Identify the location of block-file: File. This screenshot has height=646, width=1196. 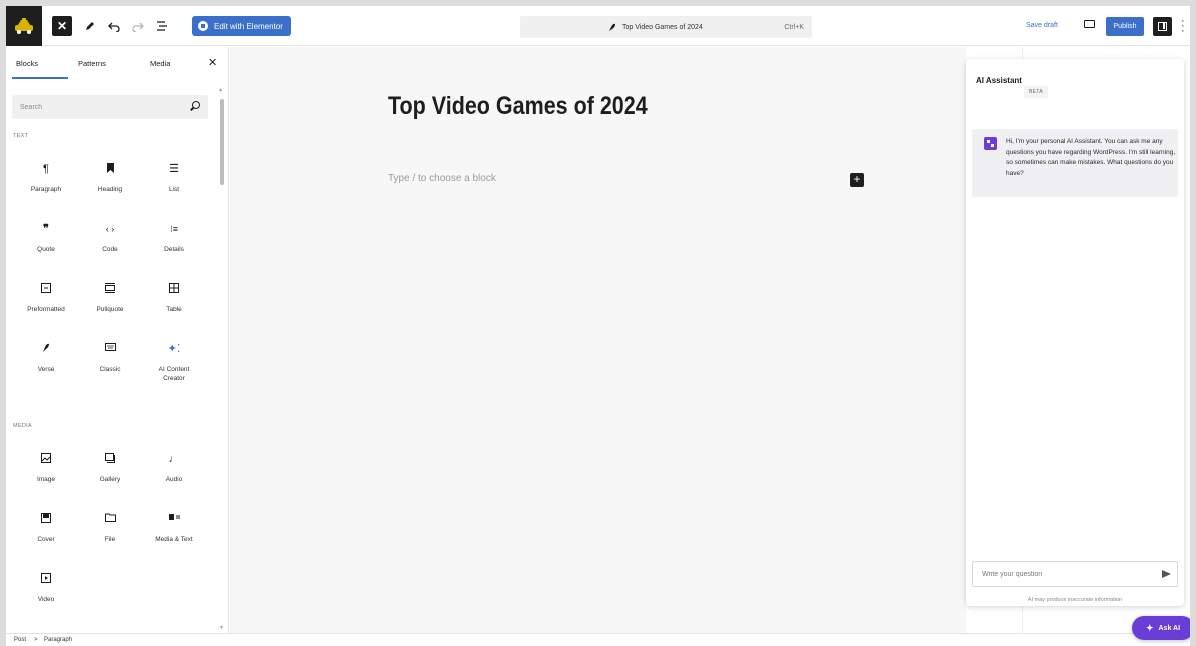
(110, 528).